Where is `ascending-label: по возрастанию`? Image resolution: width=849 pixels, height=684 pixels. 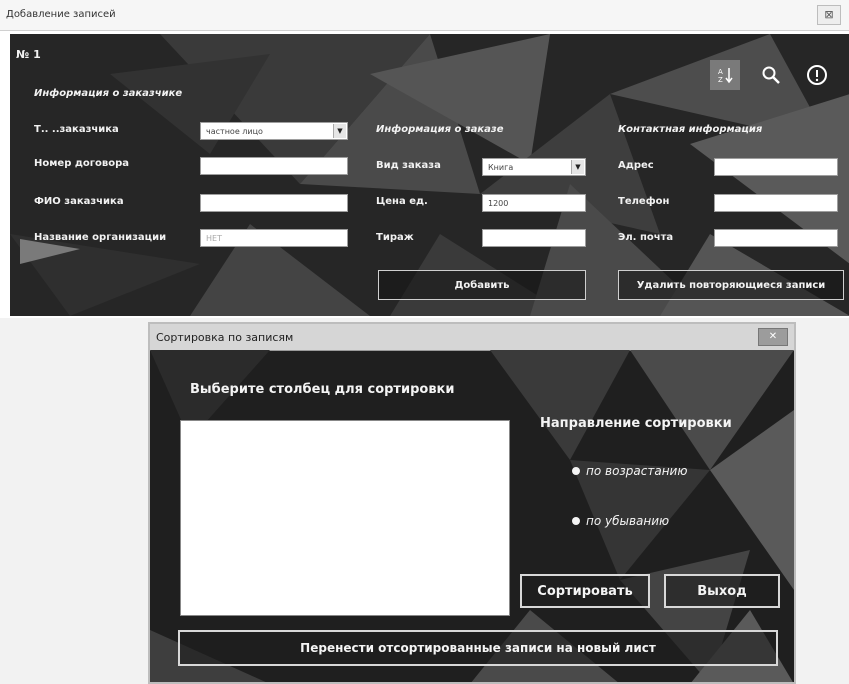 ascending-label: по возрастанию is located at coordinates (637, 471).